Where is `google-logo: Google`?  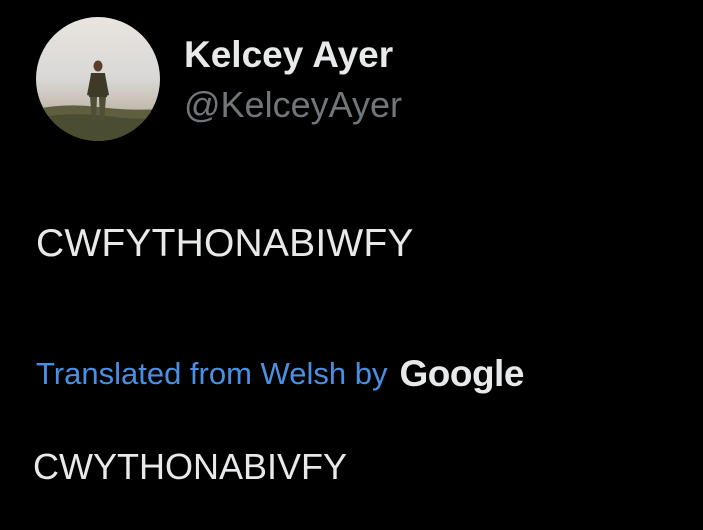 google-logo: Google is located at coordinates (461, 373).